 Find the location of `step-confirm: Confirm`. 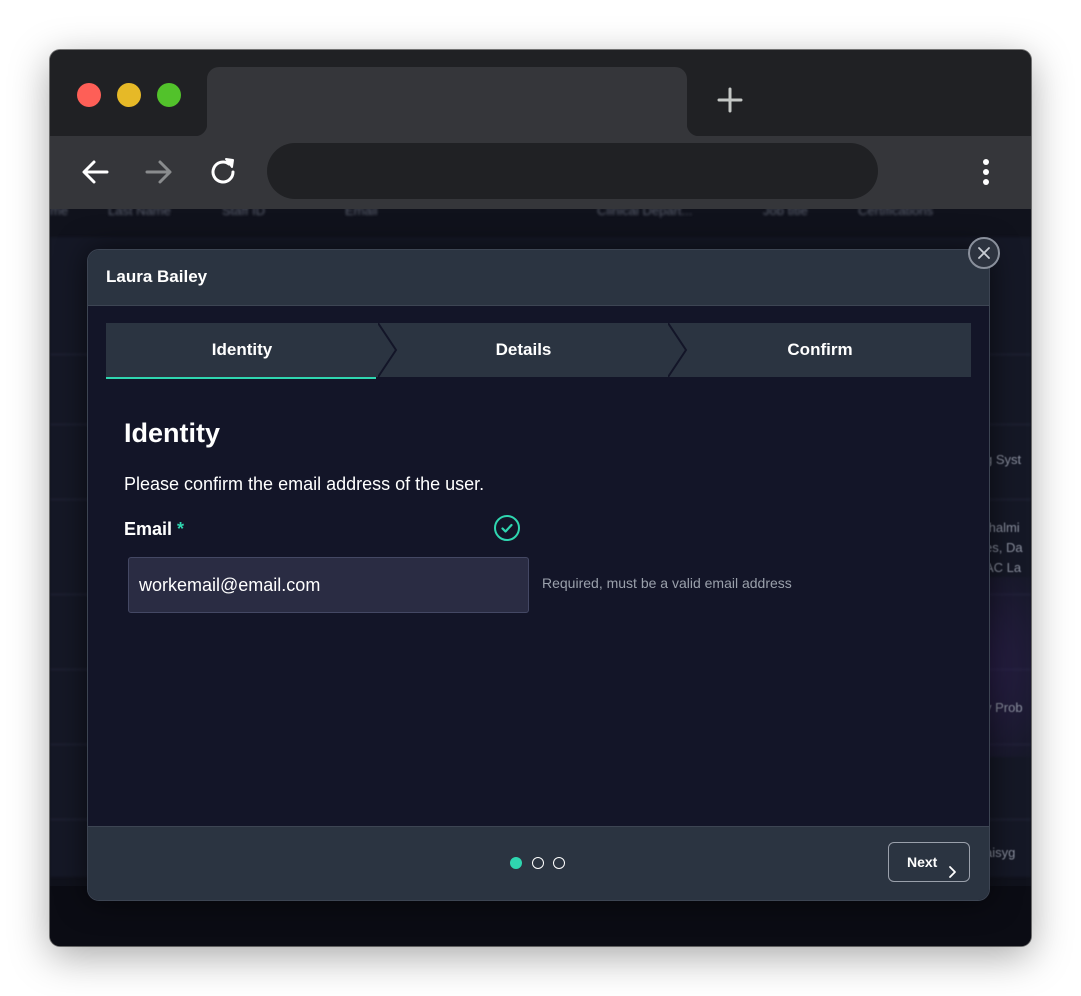

step-confirm: Confirm is located at coordinates (820, 350).